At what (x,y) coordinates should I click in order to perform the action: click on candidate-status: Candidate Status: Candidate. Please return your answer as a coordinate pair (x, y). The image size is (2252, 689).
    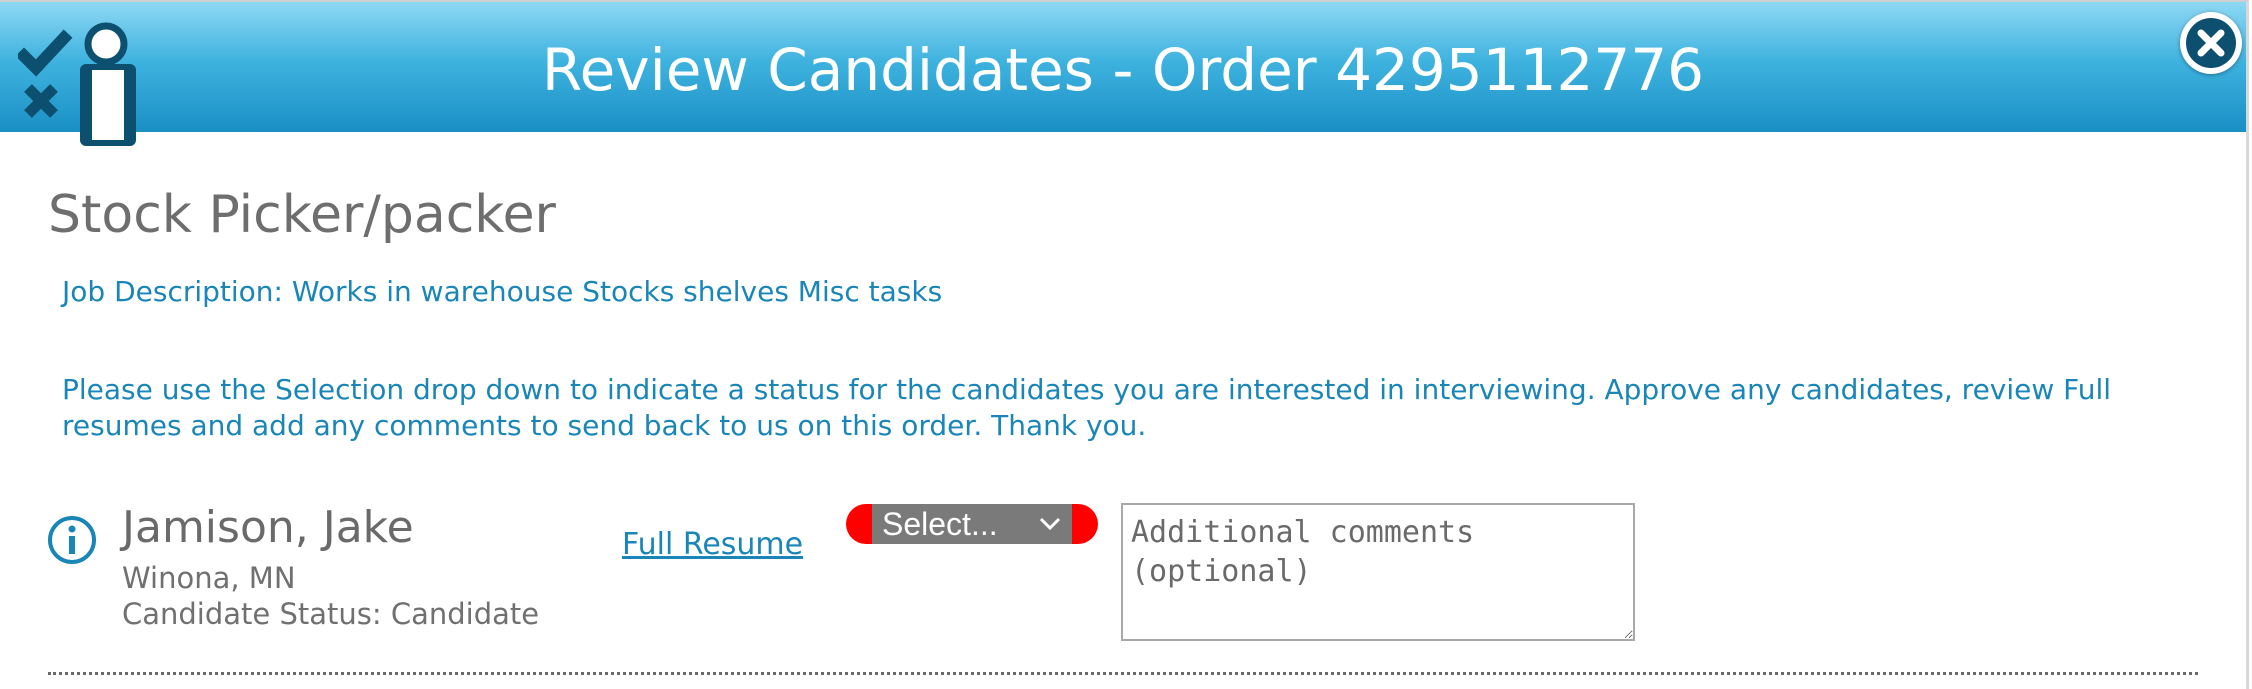
    Looking at the image, I should click on (331, 614).